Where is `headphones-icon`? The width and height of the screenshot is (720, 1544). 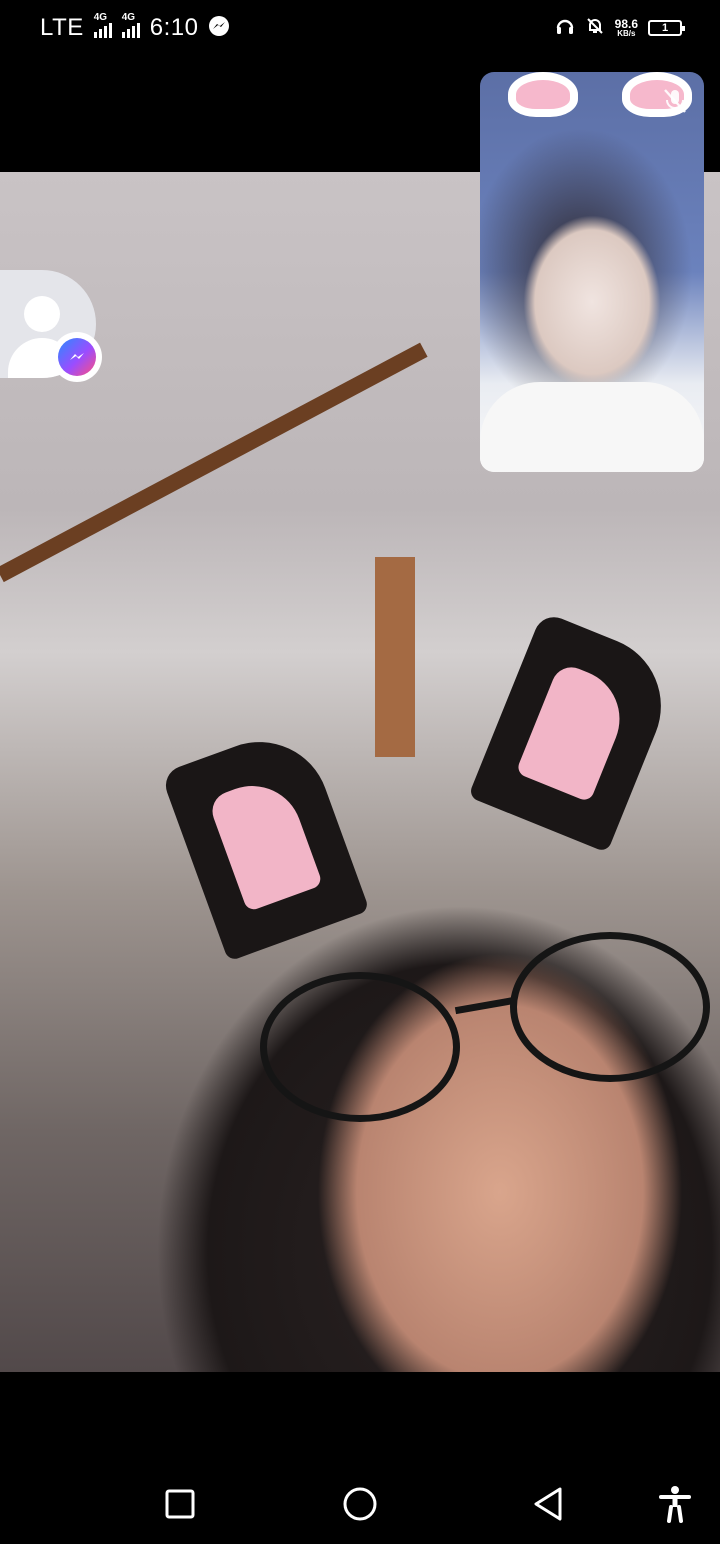 headphones-icon is located at coordinates (565, 28).